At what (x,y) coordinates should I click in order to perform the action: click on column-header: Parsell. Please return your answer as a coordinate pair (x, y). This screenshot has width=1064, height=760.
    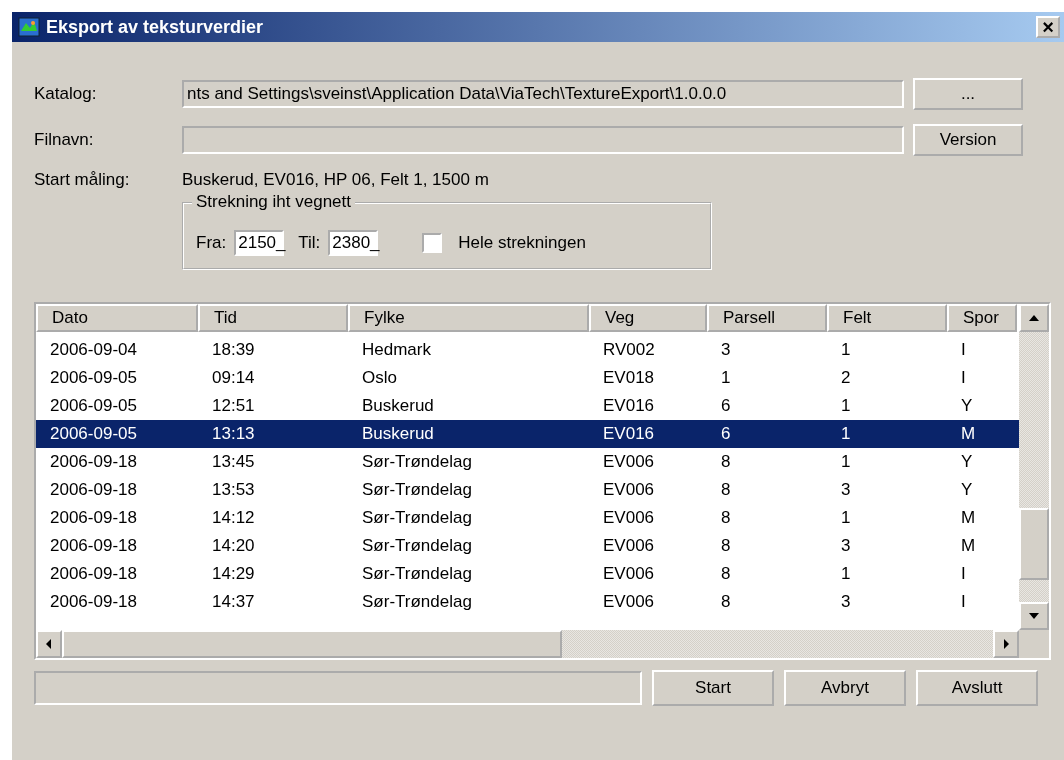
    Looking at the image, I should click on (767, 318).